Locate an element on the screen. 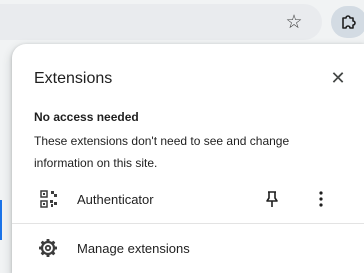 The image size is (364, 273). more-vertical-icon is located at coordinates (321, 199).